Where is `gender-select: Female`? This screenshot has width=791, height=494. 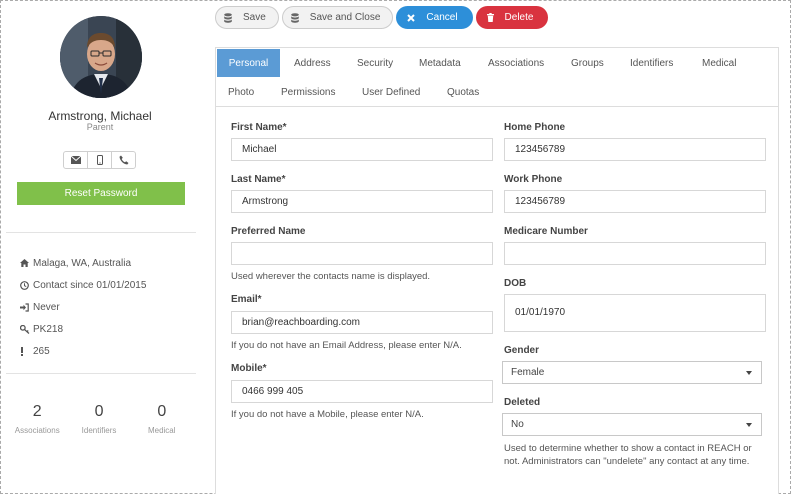 gender-select: Female is located at coordinates (632, 372).